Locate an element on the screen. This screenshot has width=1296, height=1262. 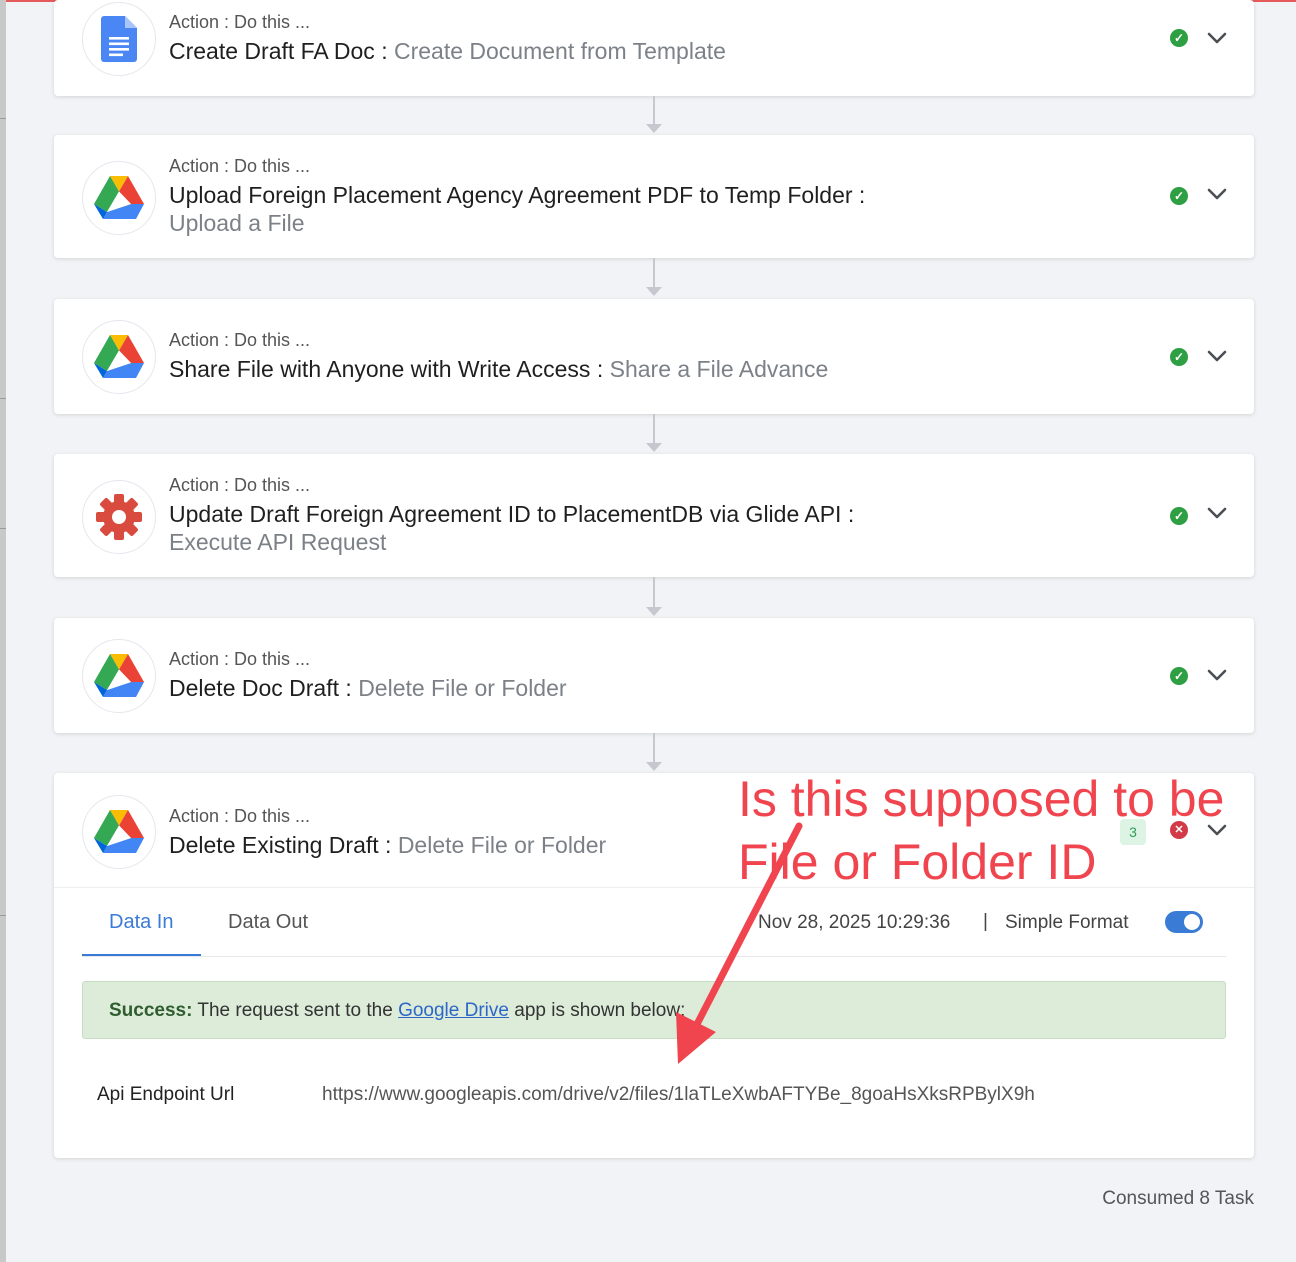
tab-data-in: Data In is located at coordinates (141, 922).